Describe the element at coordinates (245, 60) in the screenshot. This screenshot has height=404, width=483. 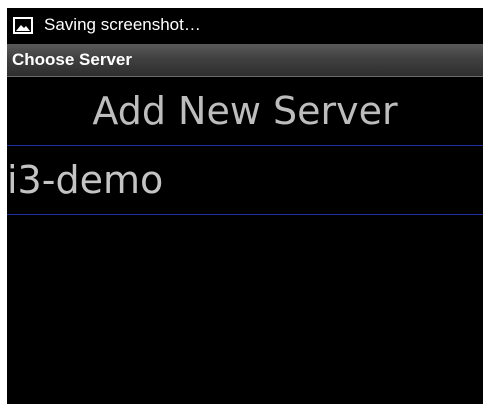
I see `title-bar: Choose Server` at that location.